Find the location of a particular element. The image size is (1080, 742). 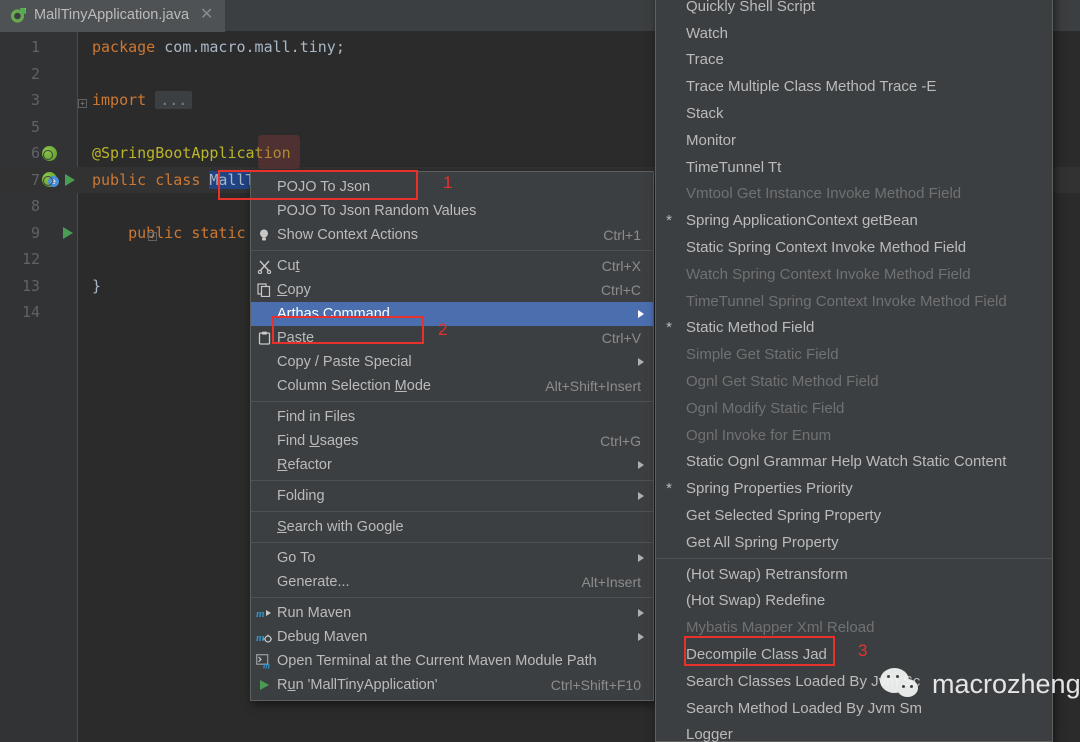

submenu-item-timetunnel-tt: TimeTunnel Tt is located at coordinates (854, 167).